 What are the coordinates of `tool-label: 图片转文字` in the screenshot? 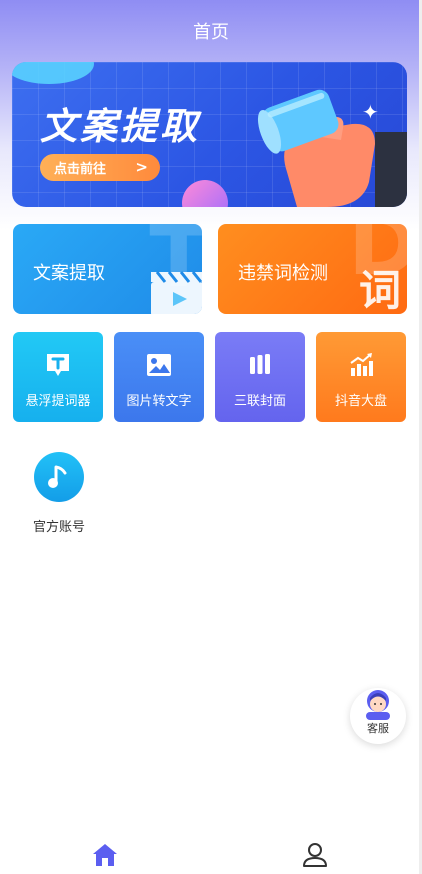 It's located at (159, 401).